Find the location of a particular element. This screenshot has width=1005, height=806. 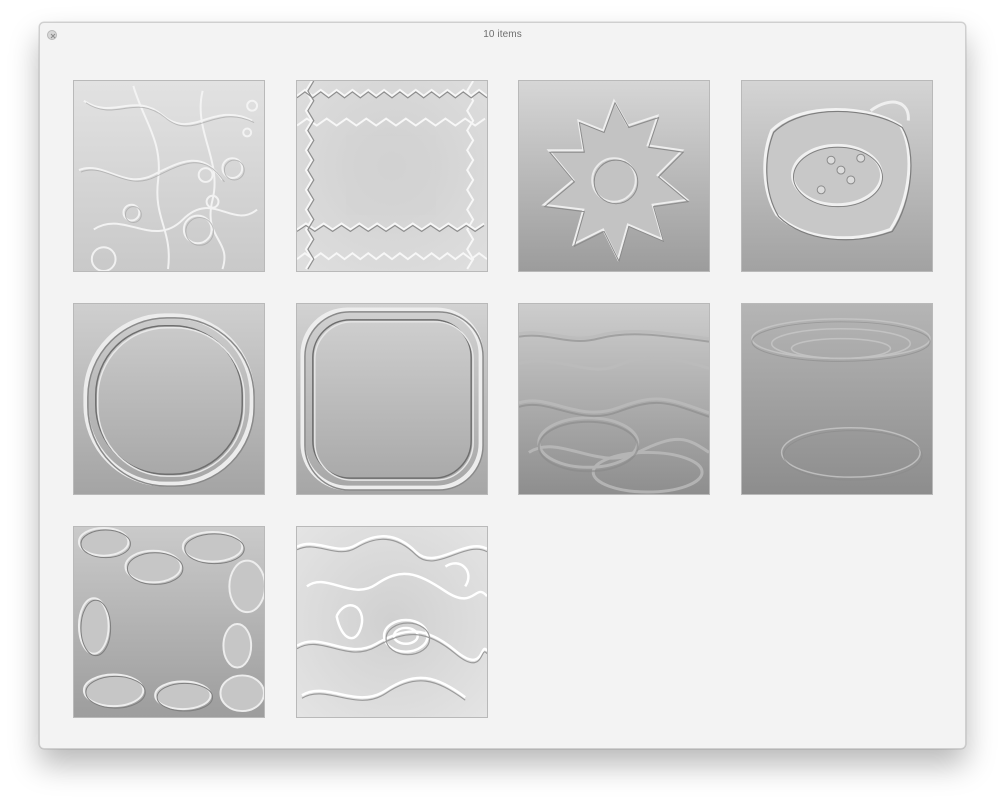

liquid-shine-texture-thumbnail is located at coordinates (392, 622).